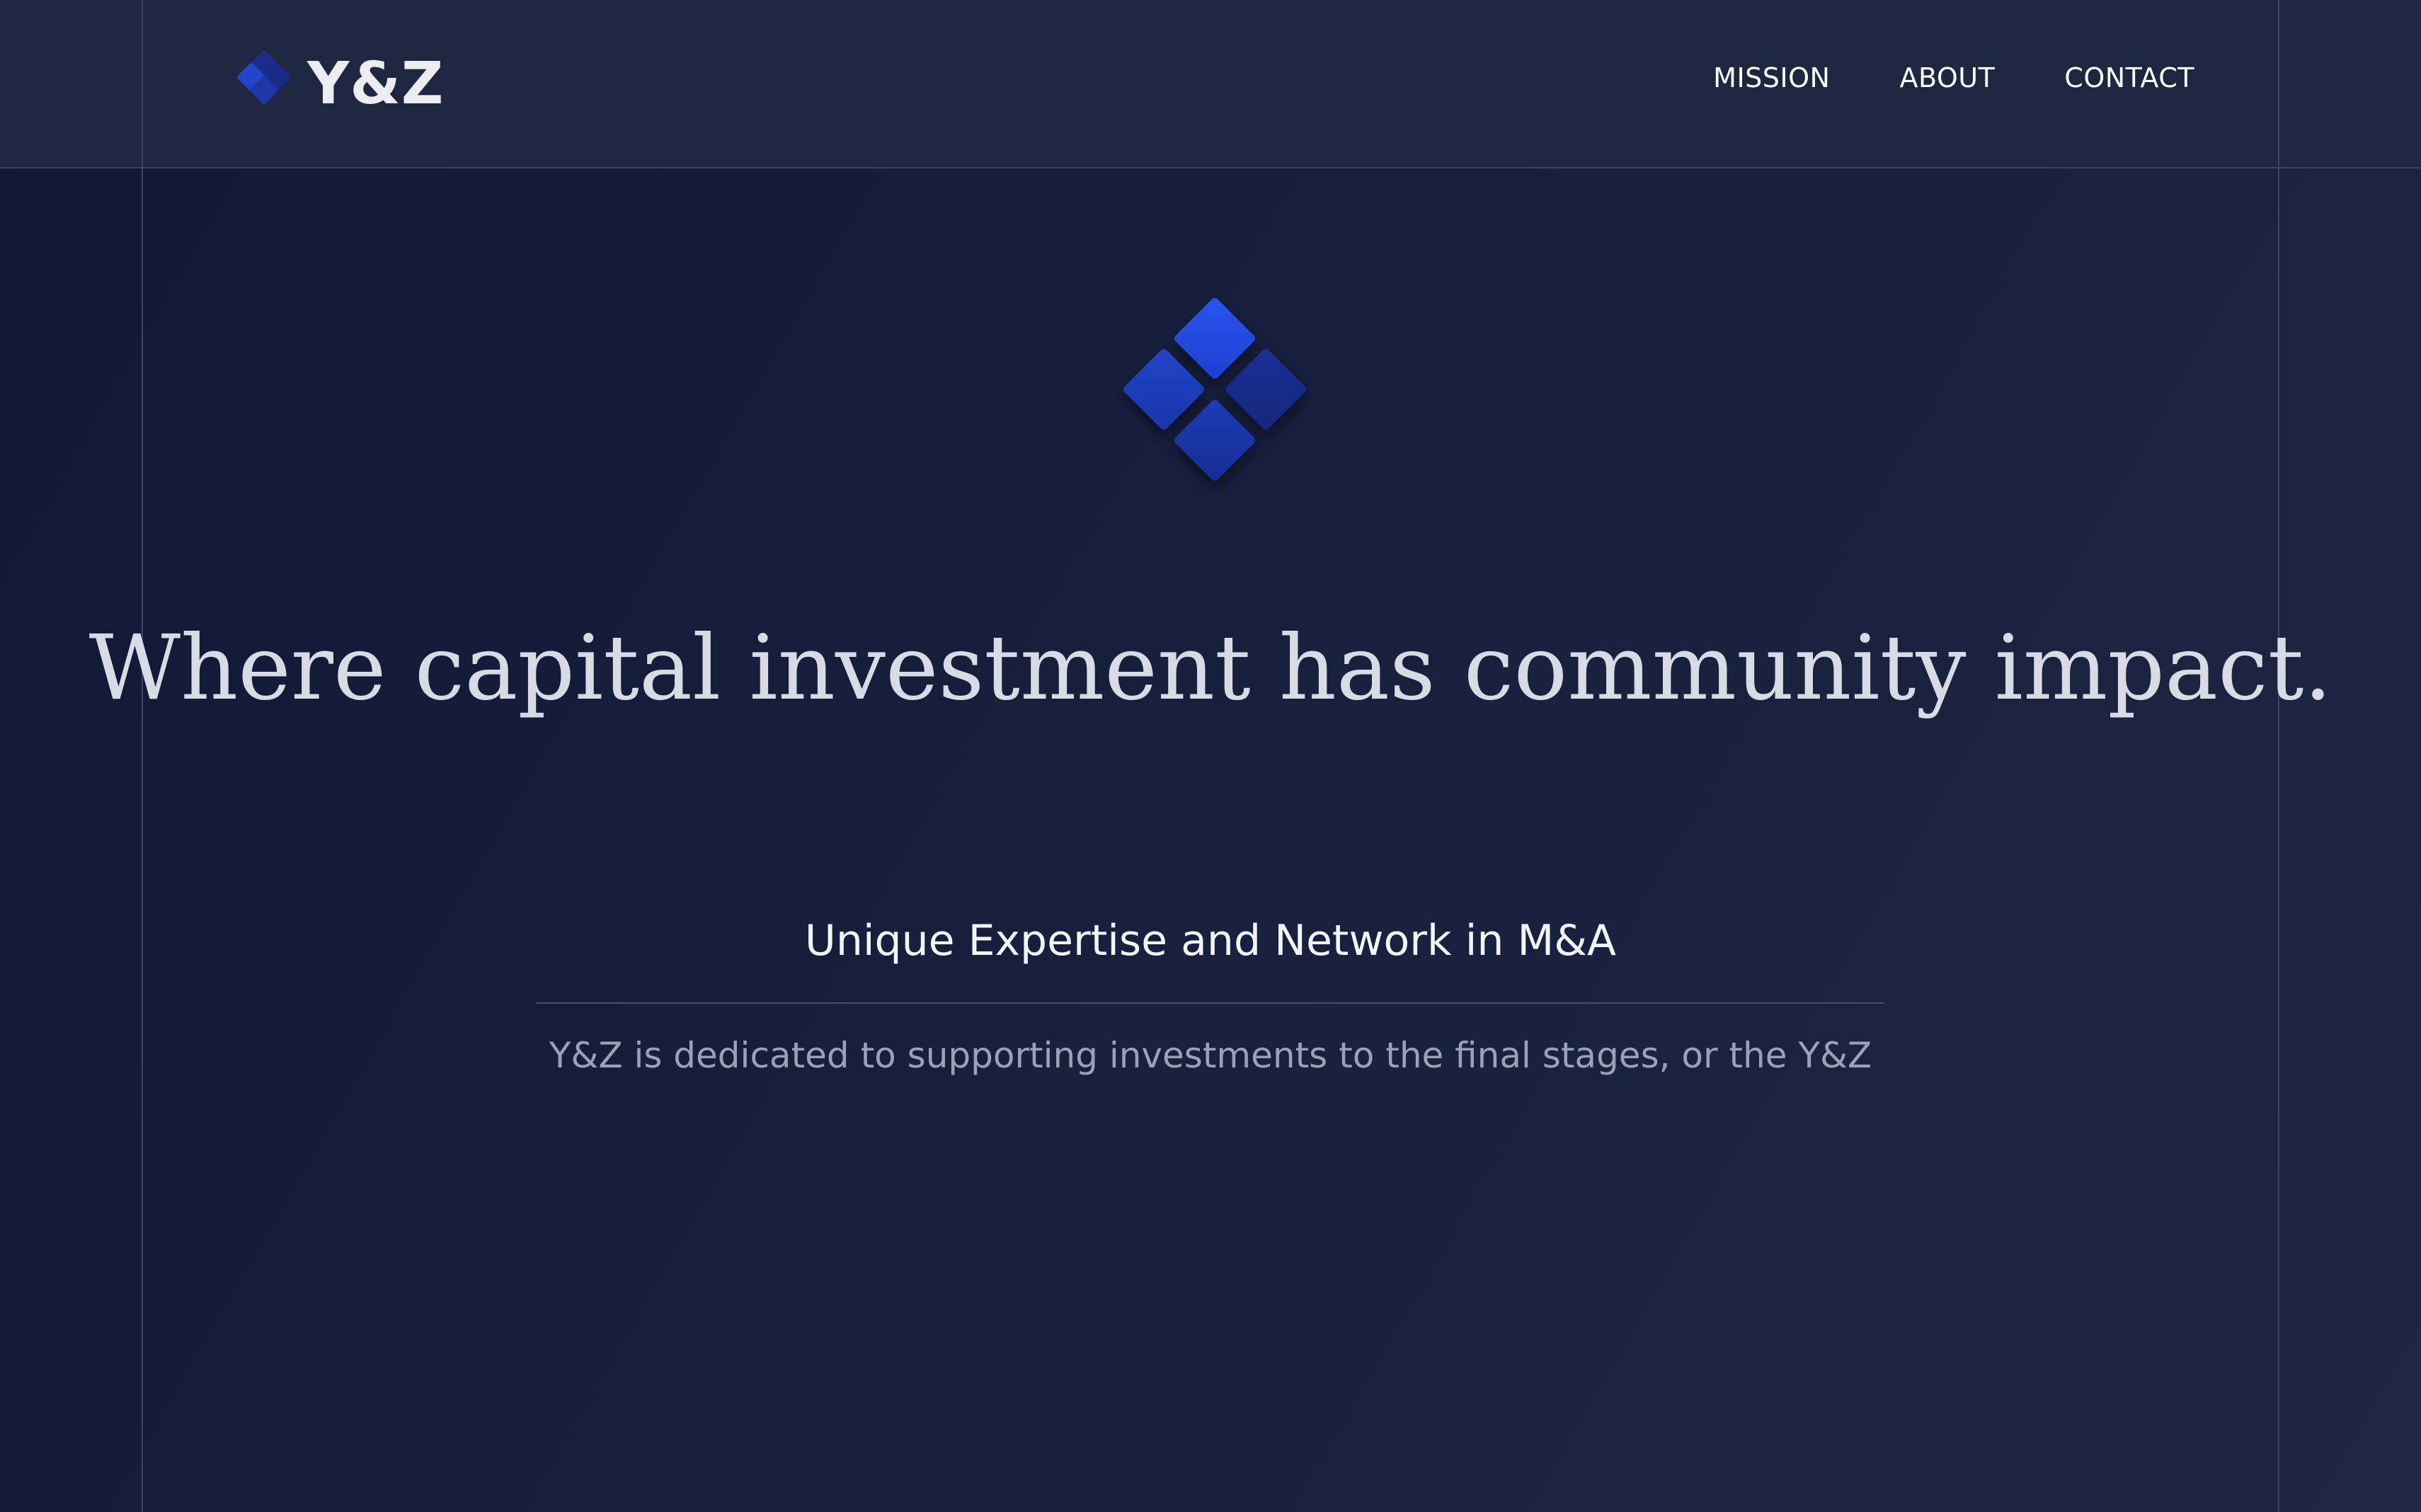 This screenshot has width=2421, height=1512. What do you see at coordinates (1211, 1003) in the screenshot?
I see `section-divider` at bounding box center [1211, 1003].